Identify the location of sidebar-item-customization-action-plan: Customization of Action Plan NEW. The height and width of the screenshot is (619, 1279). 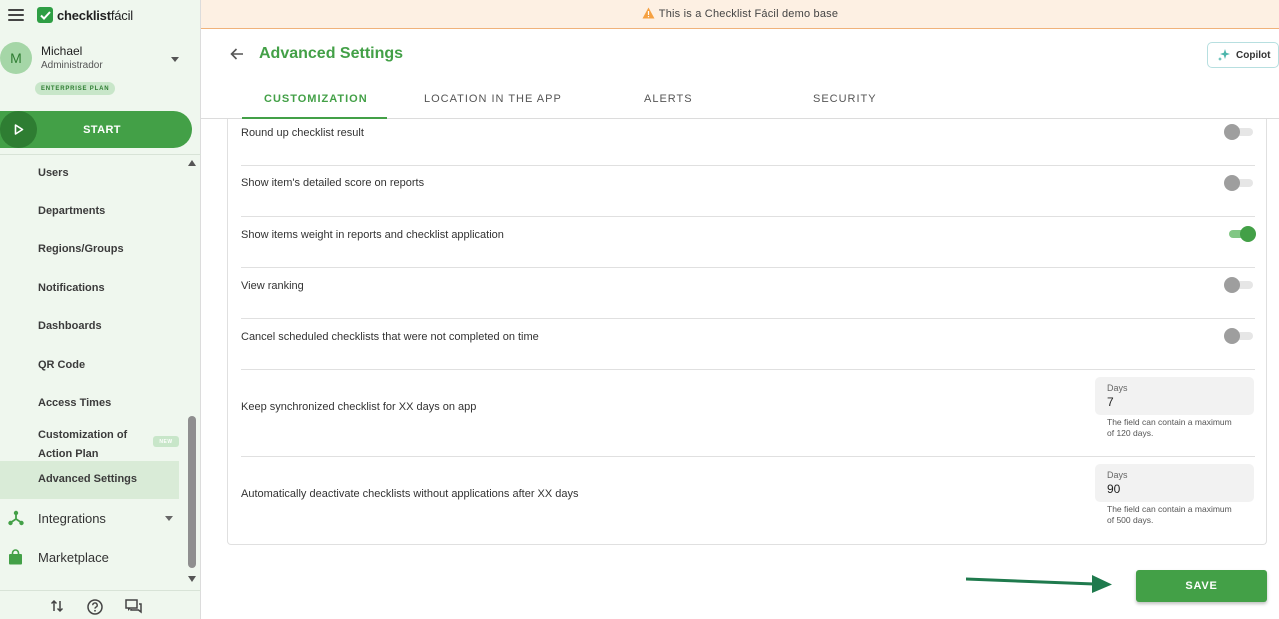
(92, 441).